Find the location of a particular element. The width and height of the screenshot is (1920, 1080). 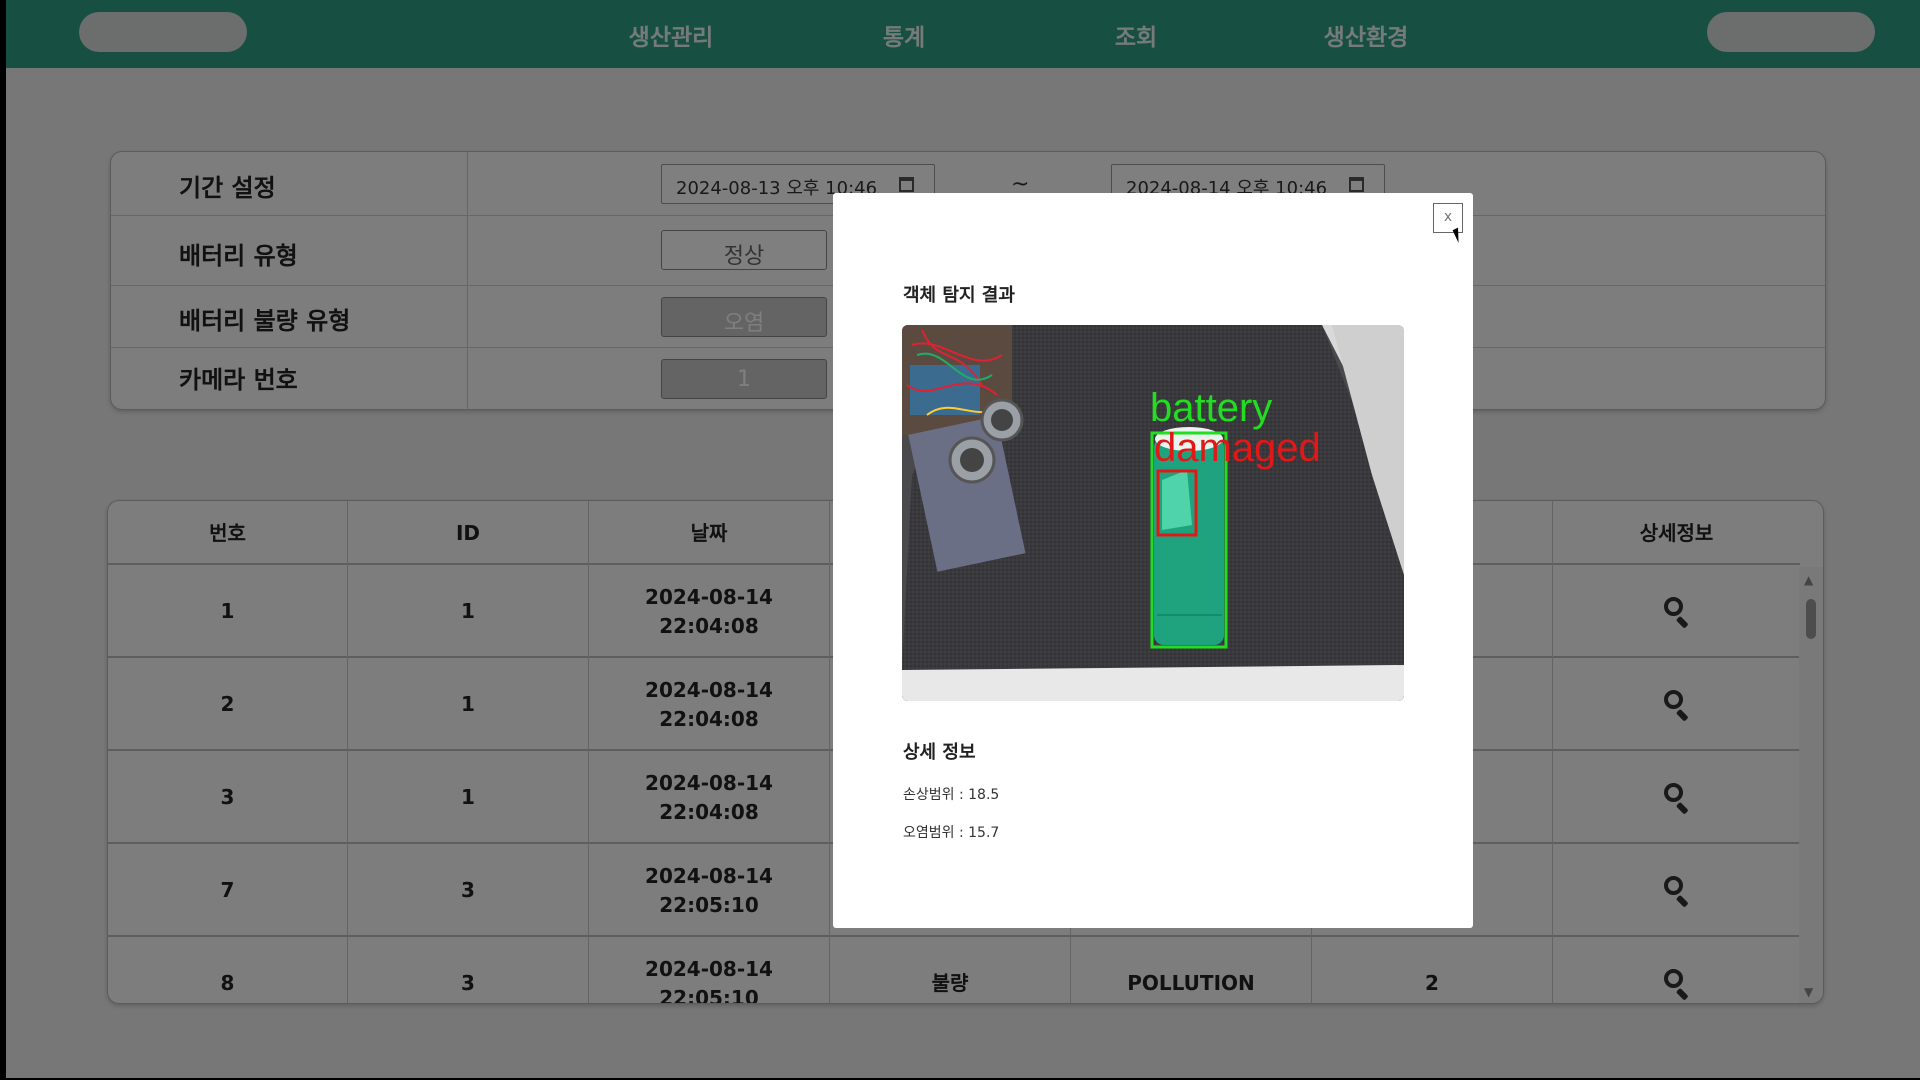

detail-title: 상세 정보 is located at coordinates (939, 752).